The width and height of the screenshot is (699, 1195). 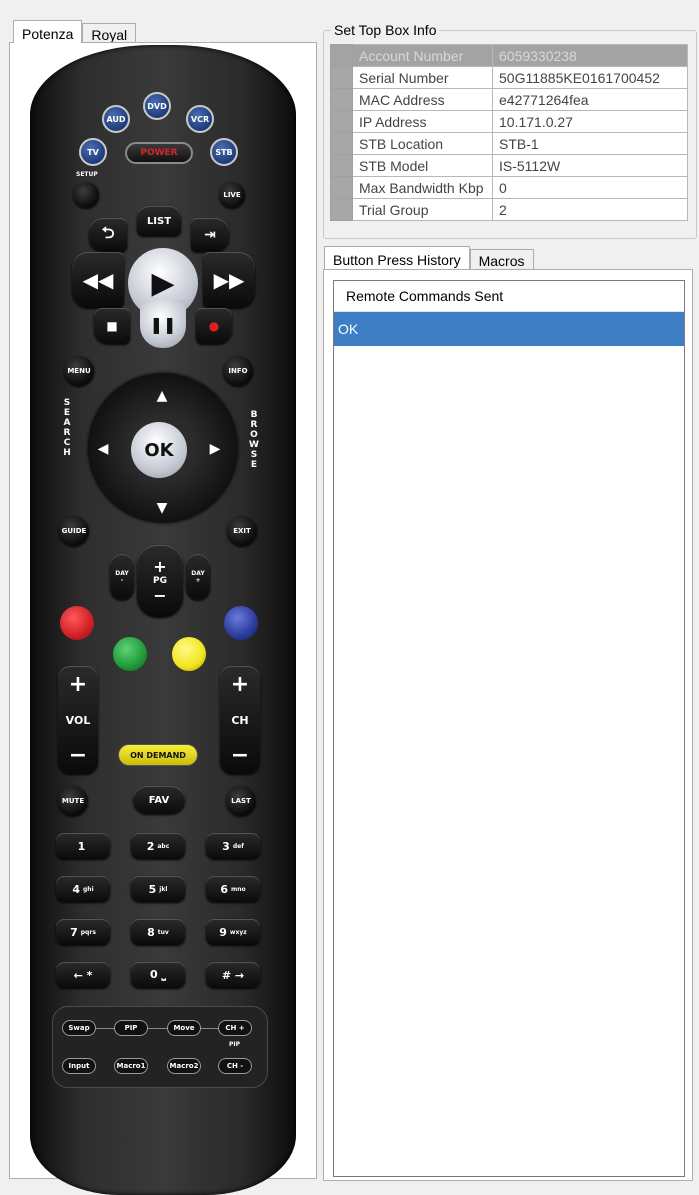 I want to click on pip-button: PIP, so click(x=131, y=1028).